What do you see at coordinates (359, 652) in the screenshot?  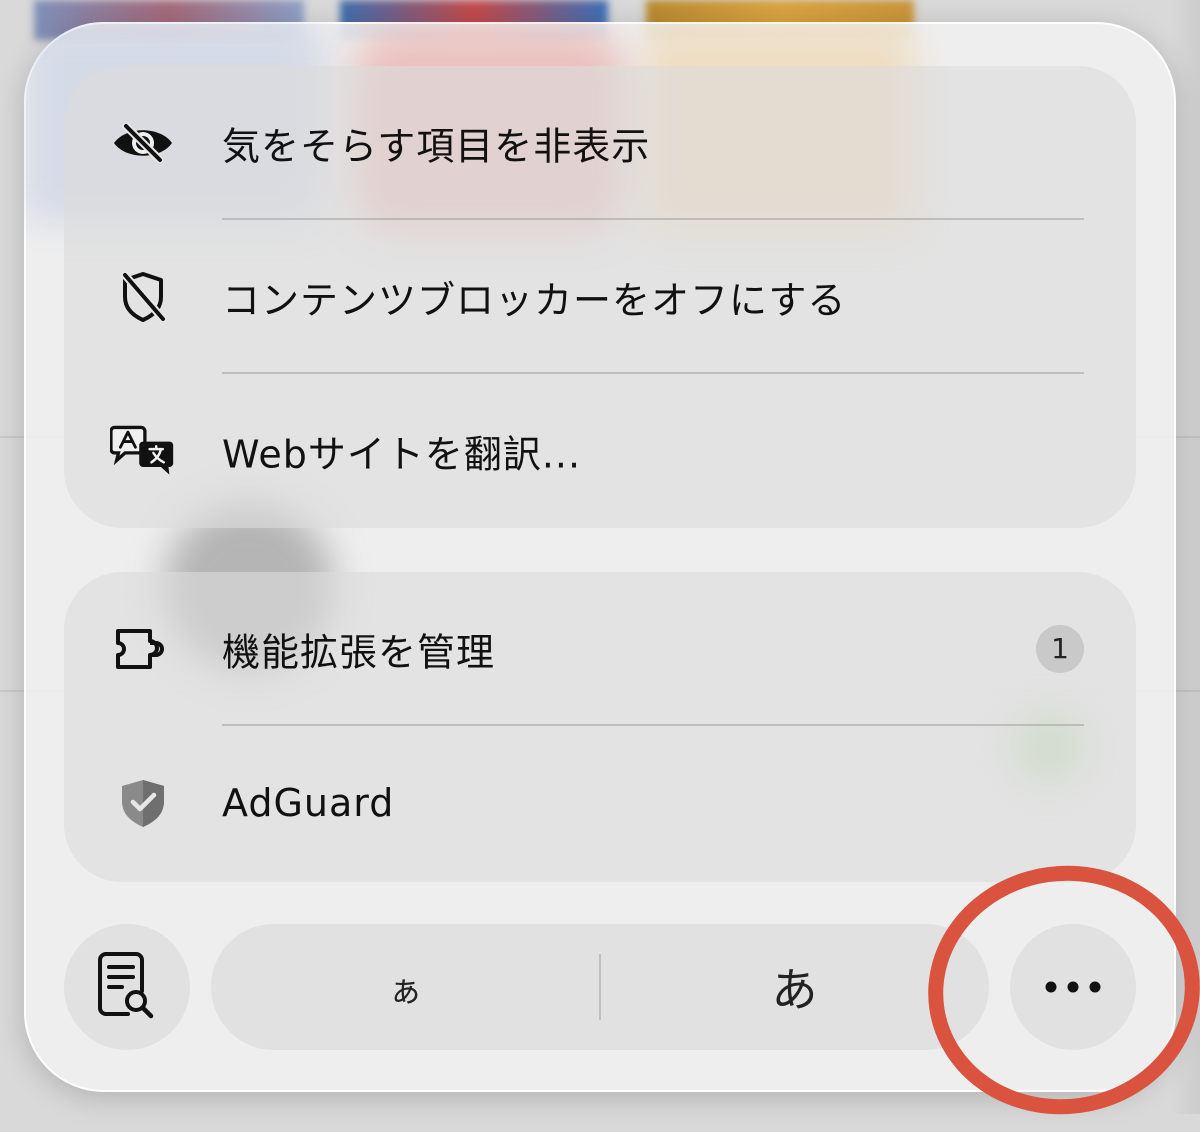 I see `menu-item-label: 機能拡張を管理` at bounding box center [359, 652].